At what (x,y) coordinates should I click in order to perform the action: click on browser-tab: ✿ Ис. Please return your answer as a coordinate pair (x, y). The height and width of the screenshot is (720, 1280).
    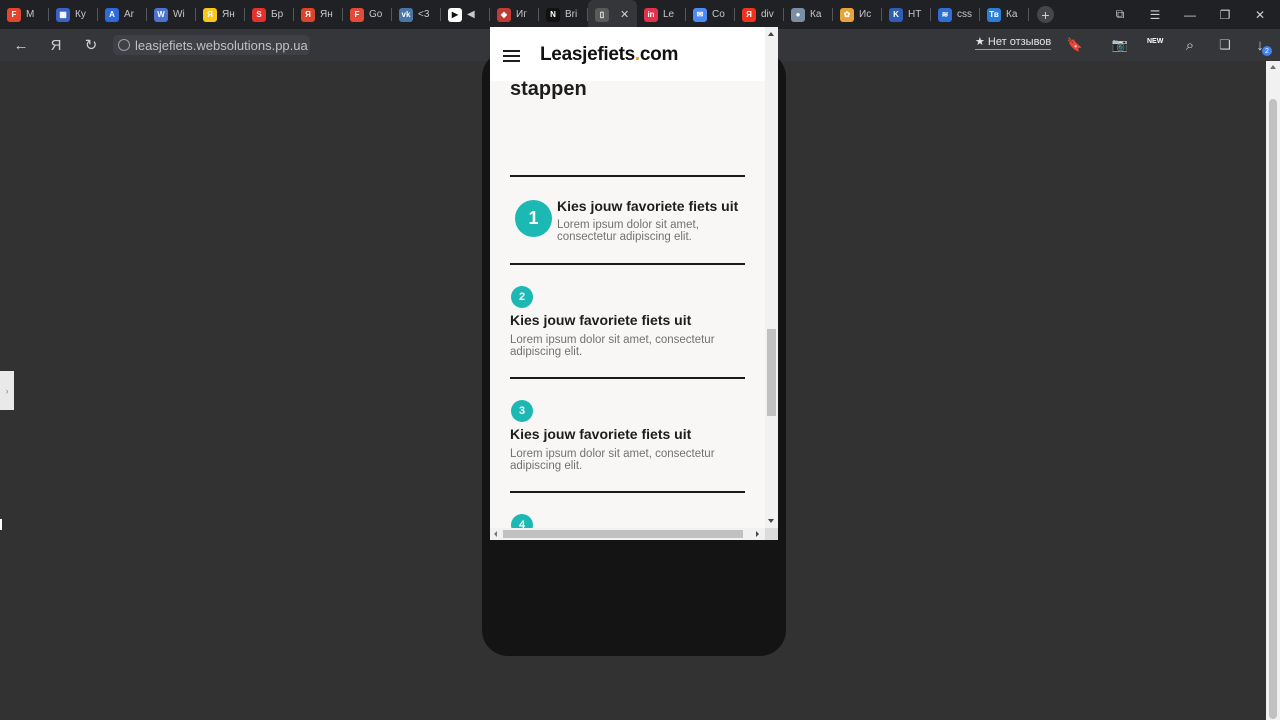
    Looking at the image, I should click on (857, 14).